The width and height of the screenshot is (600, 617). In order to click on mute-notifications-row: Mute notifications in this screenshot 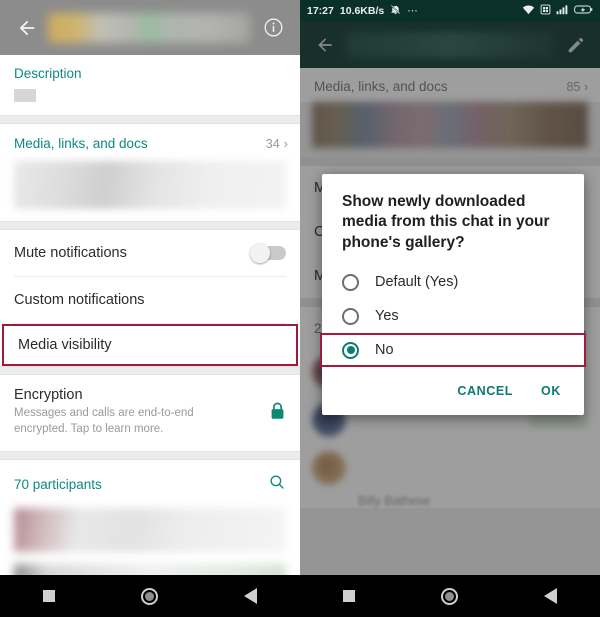, I will do `click(150, 253)`.